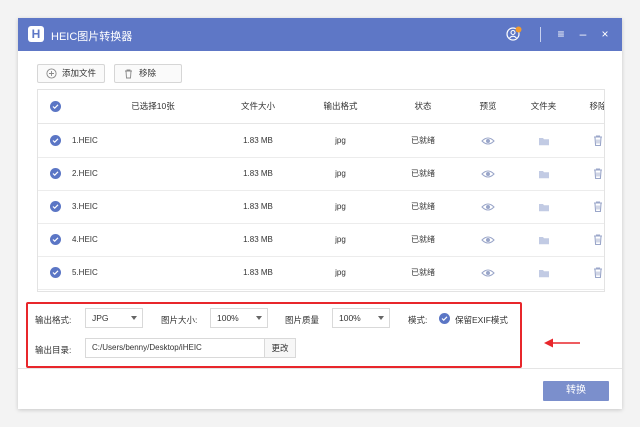 This screenshot has height=427, width=640. I want to click on output-format-label: 输出格式:, so click(53, 320).